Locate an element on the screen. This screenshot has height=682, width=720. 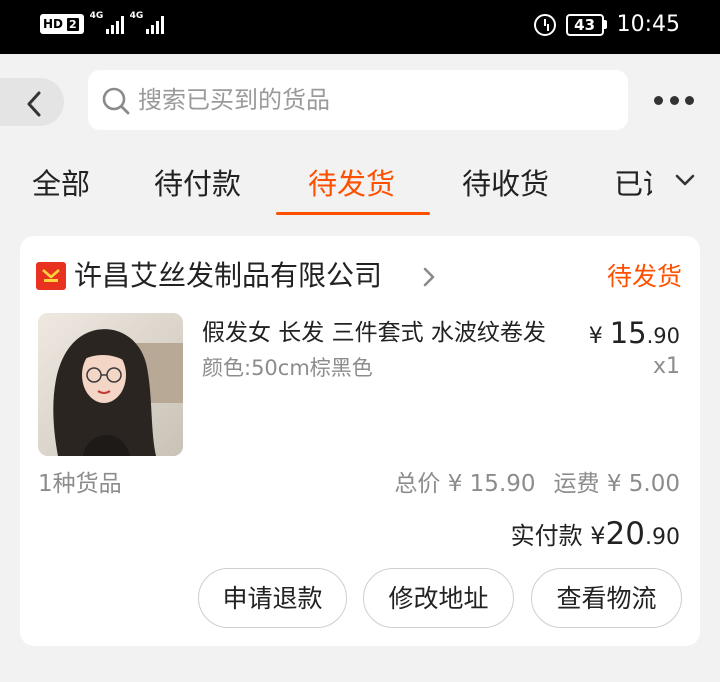
product-price: ¥ 15.90 is located at coordinates (634, 335).